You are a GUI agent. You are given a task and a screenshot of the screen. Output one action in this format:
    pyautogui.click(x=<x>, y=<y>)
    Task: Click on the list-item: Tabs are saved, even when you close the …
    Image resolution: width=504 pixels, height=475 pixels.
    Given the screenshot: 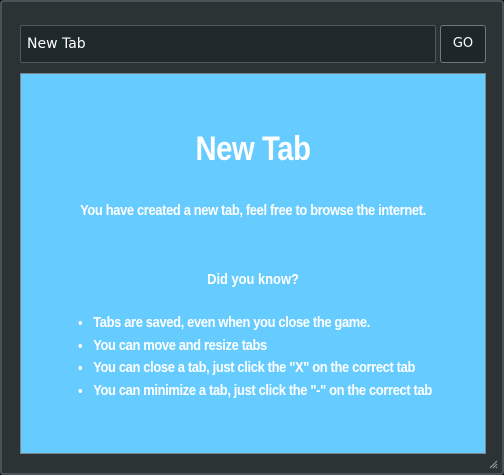 What is the action you would take?
    pyautogui.click(x=261, y=323)
    